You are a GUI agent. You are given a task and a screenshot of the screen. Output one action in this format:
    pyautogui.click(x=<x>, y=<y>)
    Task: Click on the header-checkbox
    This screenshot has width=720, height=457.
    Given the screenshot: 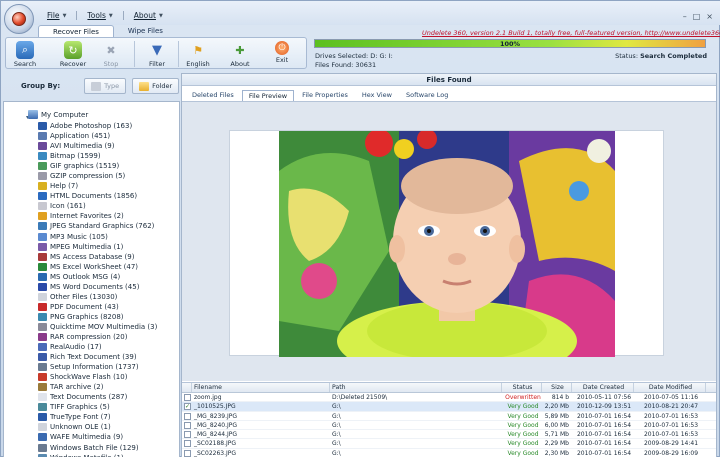 What is the action you would take?
    pyautogui.click(x=187, y=387)
    